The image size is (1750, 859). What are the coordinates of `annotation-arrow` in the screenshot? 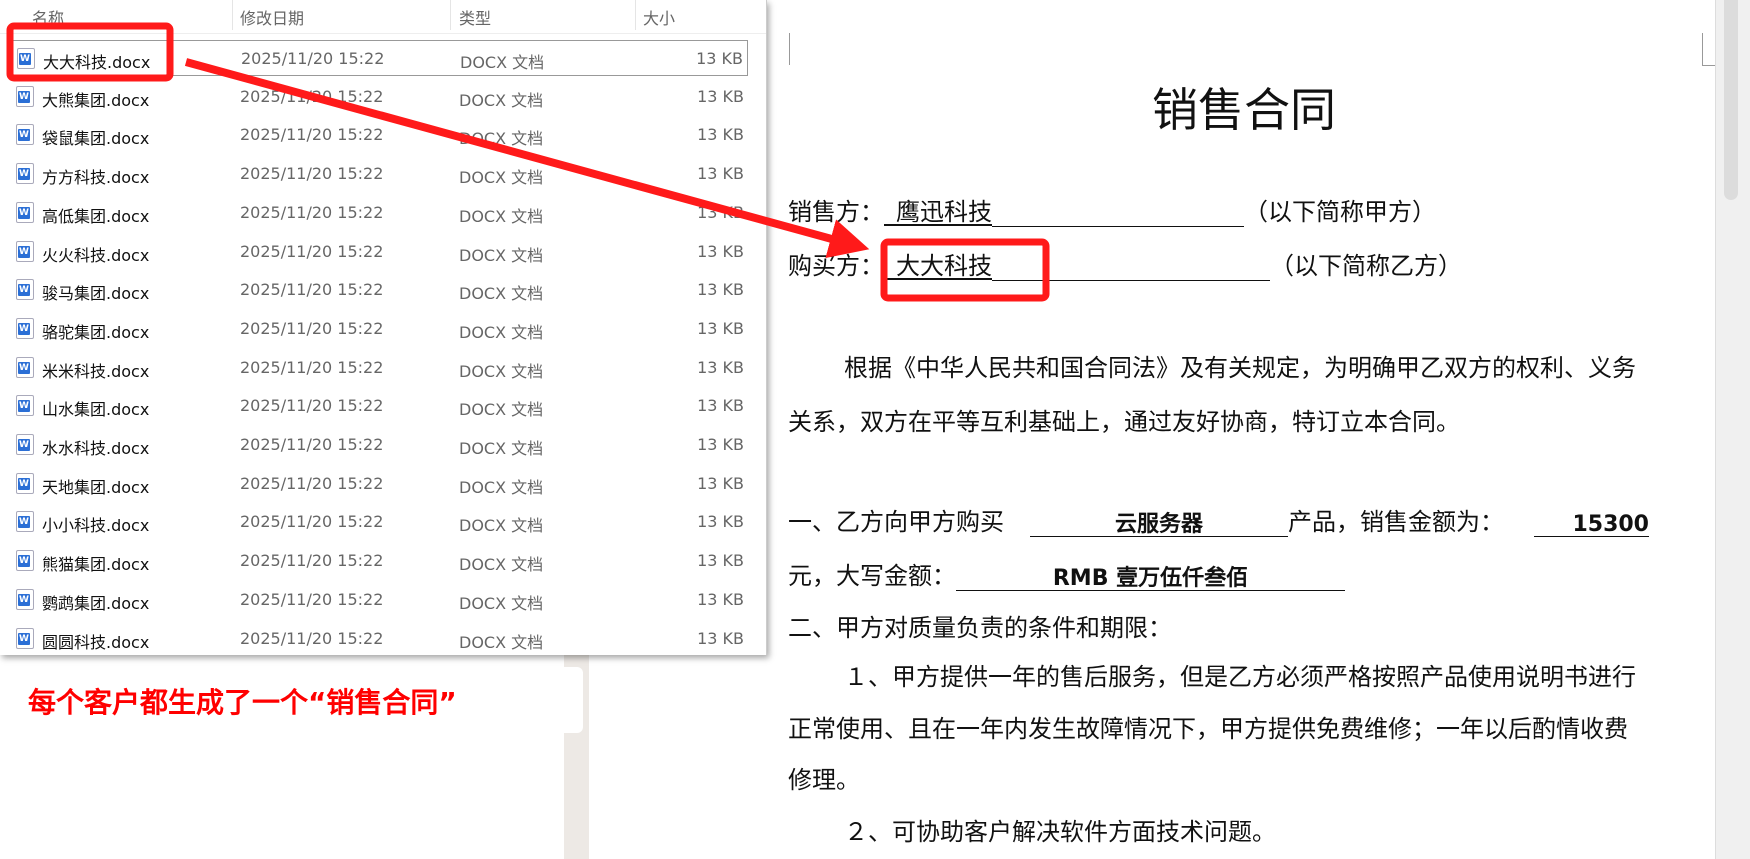 It's located at (527, 158).